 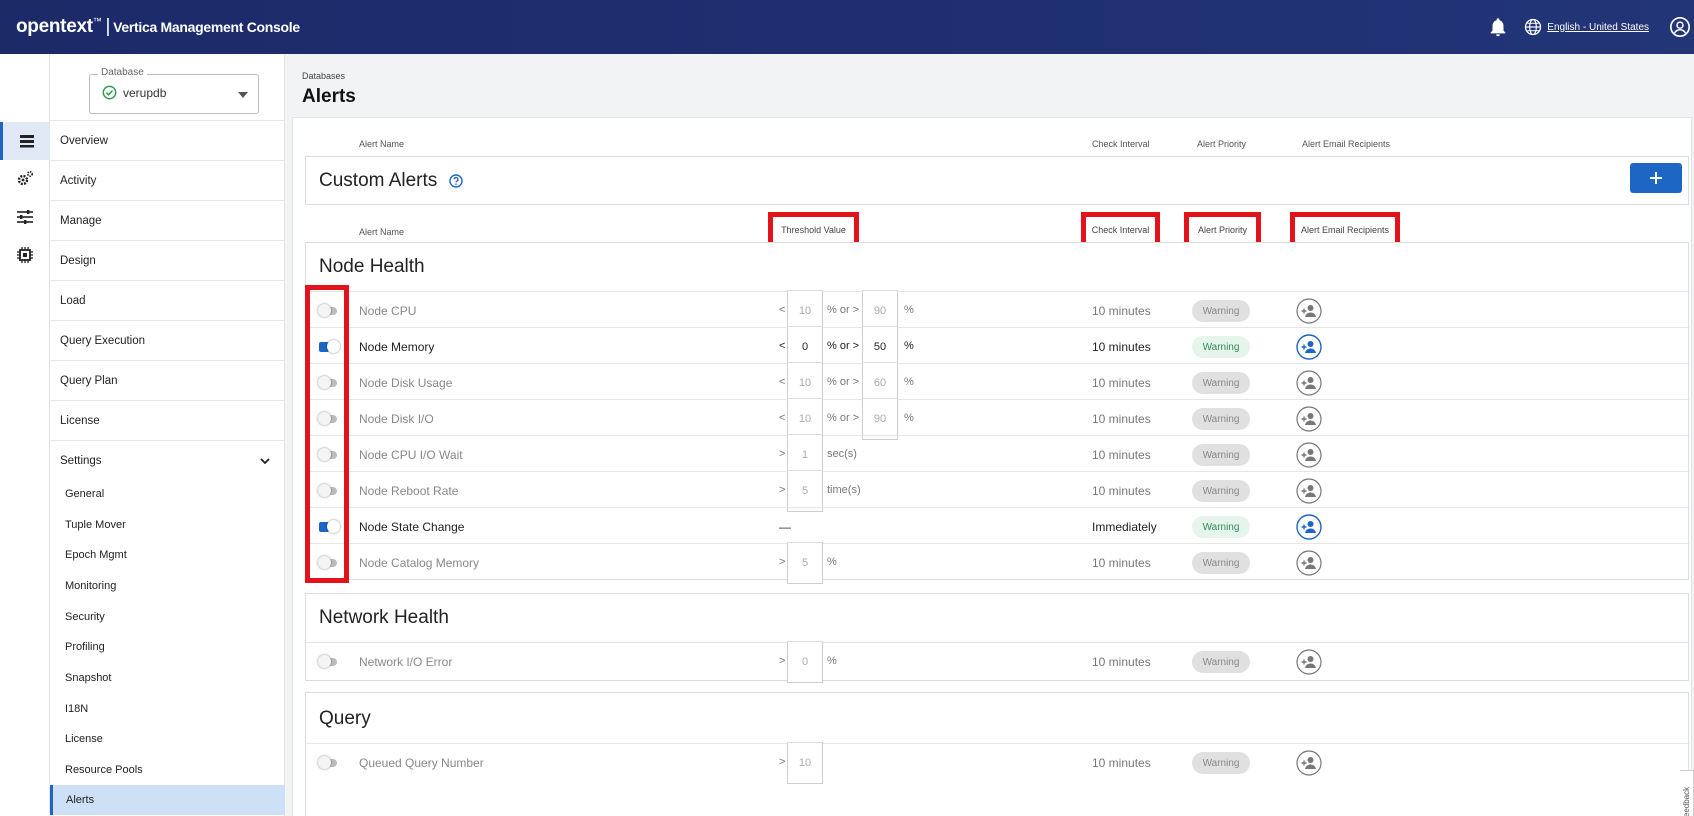 I want to click on add-custom-alert-button, so click(x=1656, y=178).